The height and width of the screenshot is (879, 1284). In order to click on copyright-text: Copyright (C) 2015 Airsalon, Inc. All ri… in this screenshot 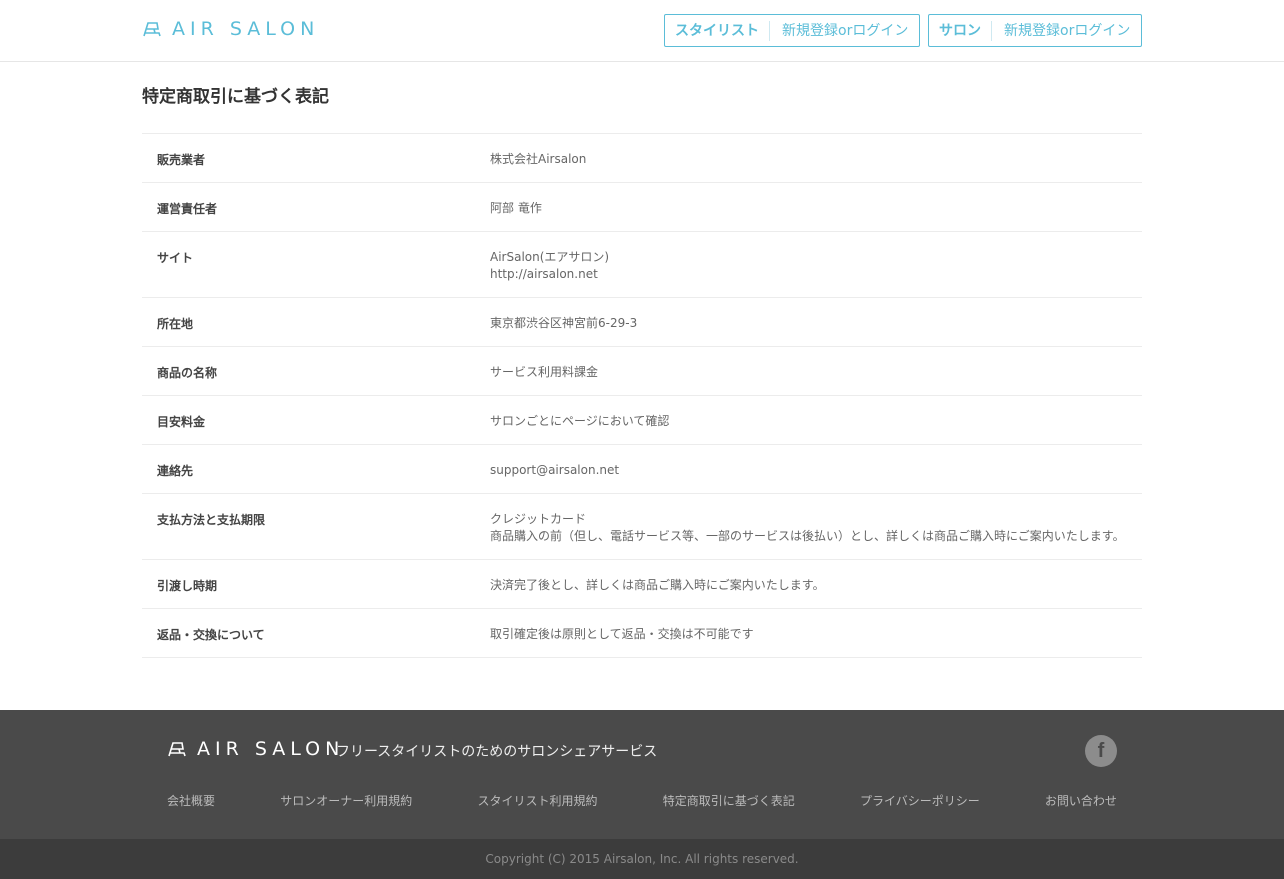, I will do `click(642, 859)`.